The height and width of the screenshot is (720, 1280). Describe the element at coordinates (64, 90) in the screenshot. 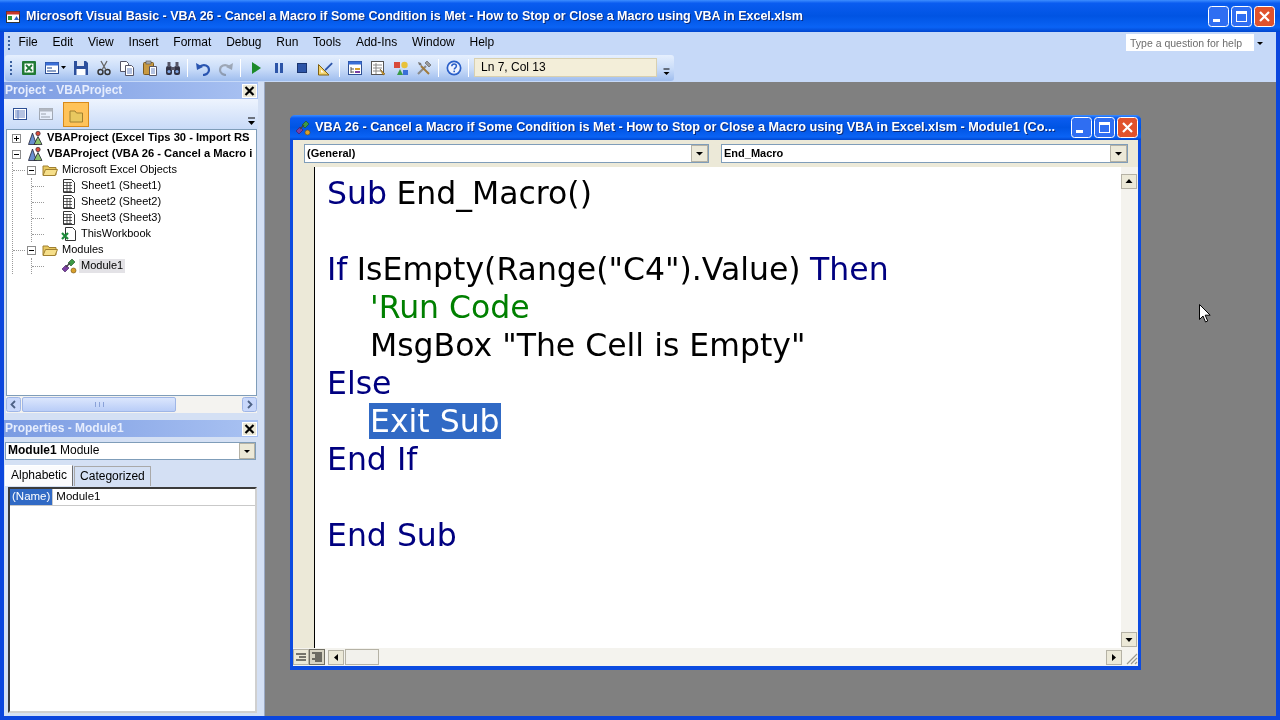

I see `panel-title: Project - VBAProject` at that location.